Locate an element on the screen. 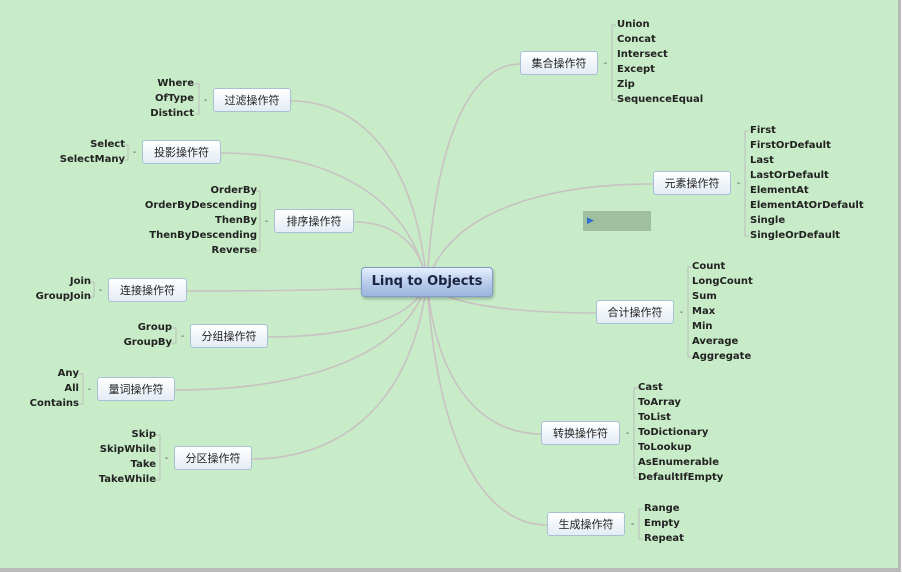  leaf-intersect: Intersect is located at coordinates (642, 55).